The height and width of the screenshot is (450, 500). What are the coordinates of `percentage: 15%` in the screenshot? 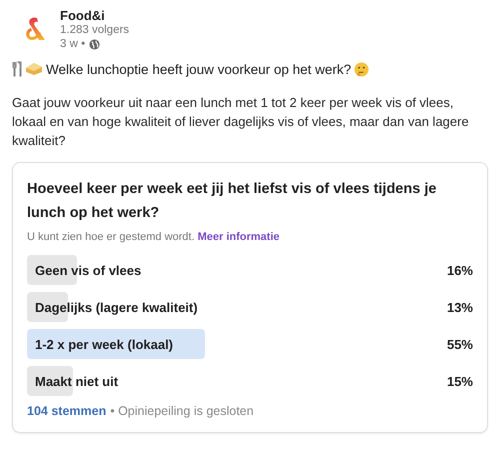 It's located at (459, 381).